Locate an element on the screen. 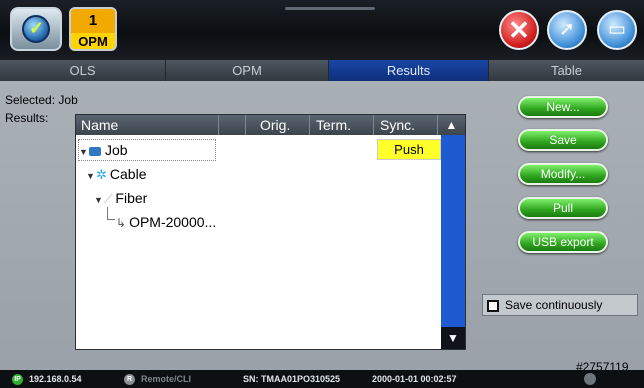 The image size is (644, 388). scroll-up-arrow-icon: ▲ is located at coordinates (451, 125).